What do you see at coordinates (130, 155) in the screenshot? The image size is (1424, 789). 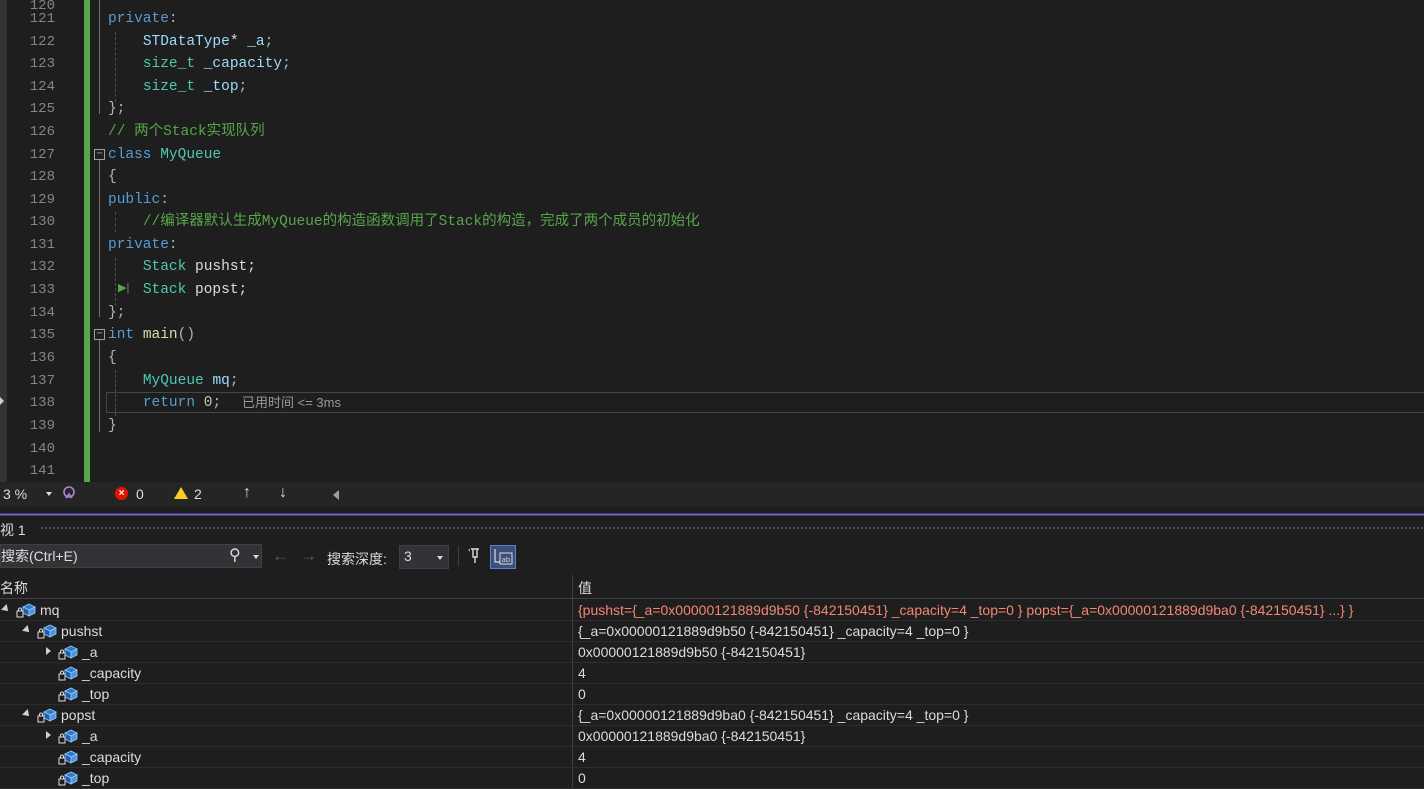 I see `code-token: class` at bounding box center [130, 155].